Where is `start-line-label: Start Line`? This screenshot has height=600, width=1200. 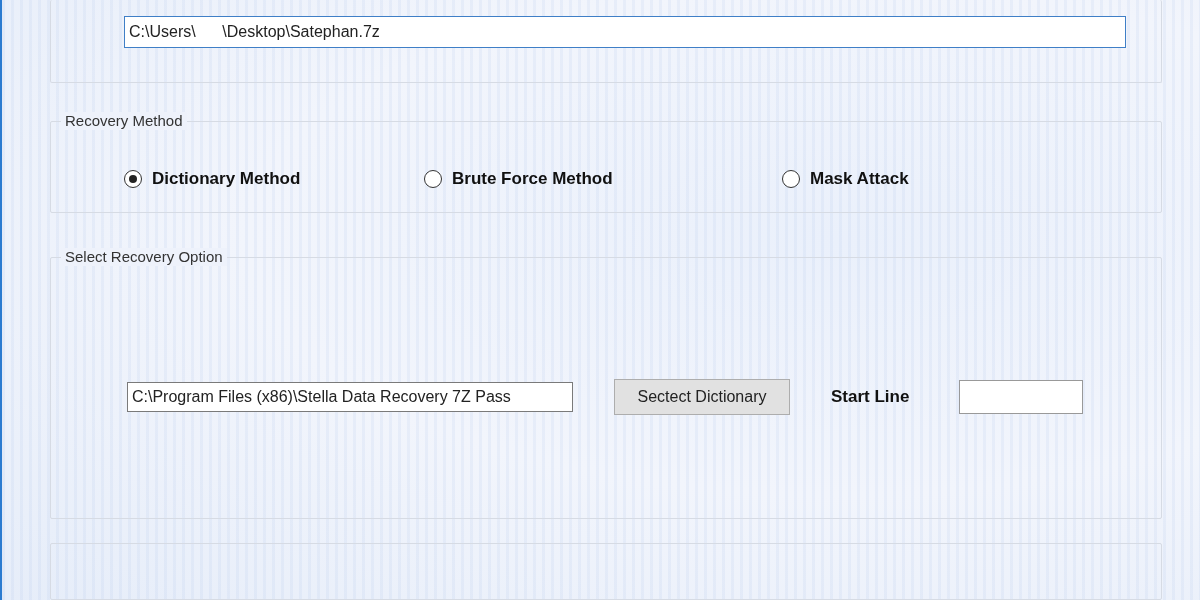 start-line-label: Start Line is located at coordinates (870, 397).